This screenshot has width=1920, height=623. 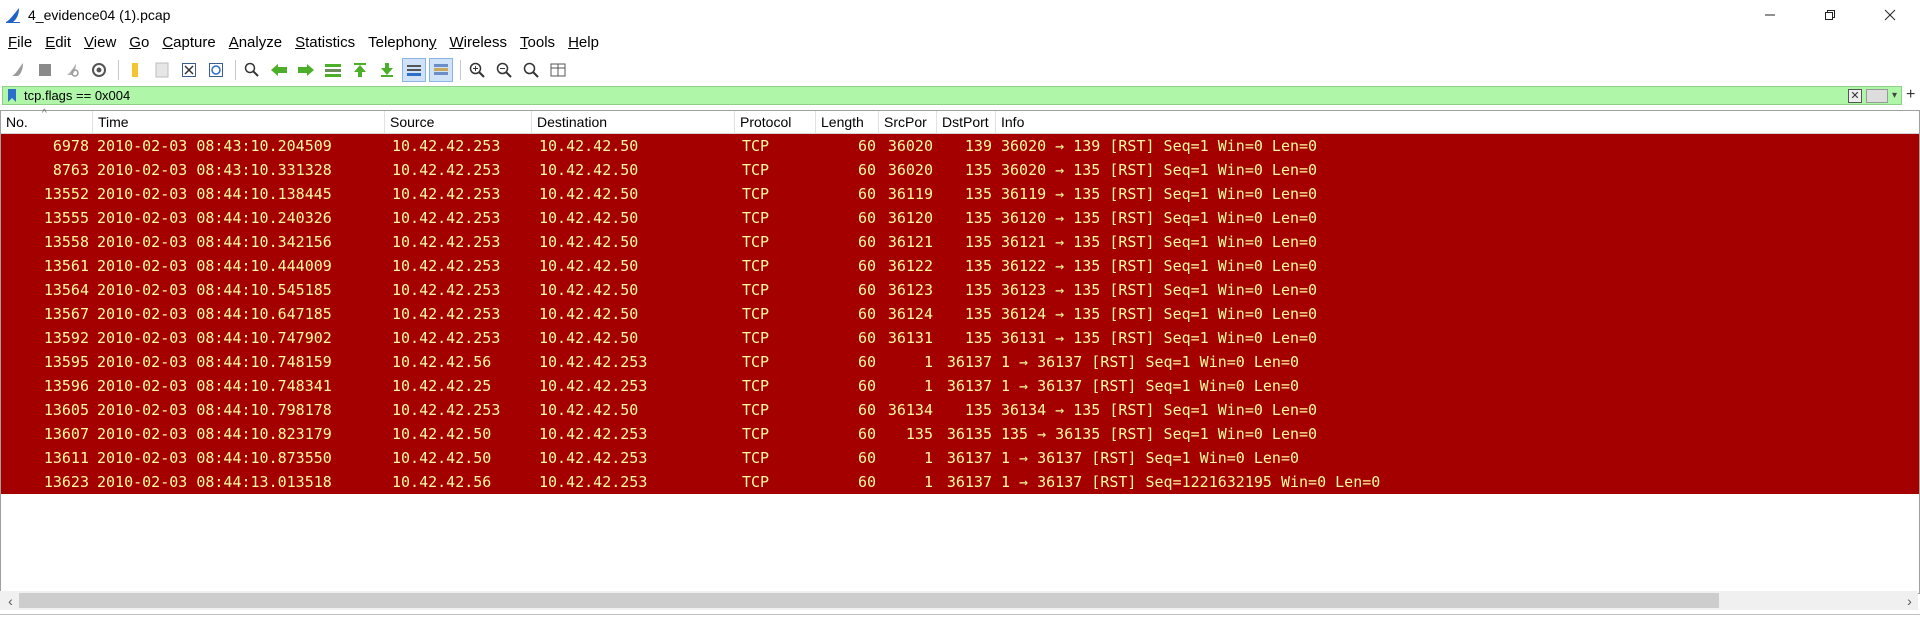 I want to click on toolbar-separator, so click(x=118, y=69).